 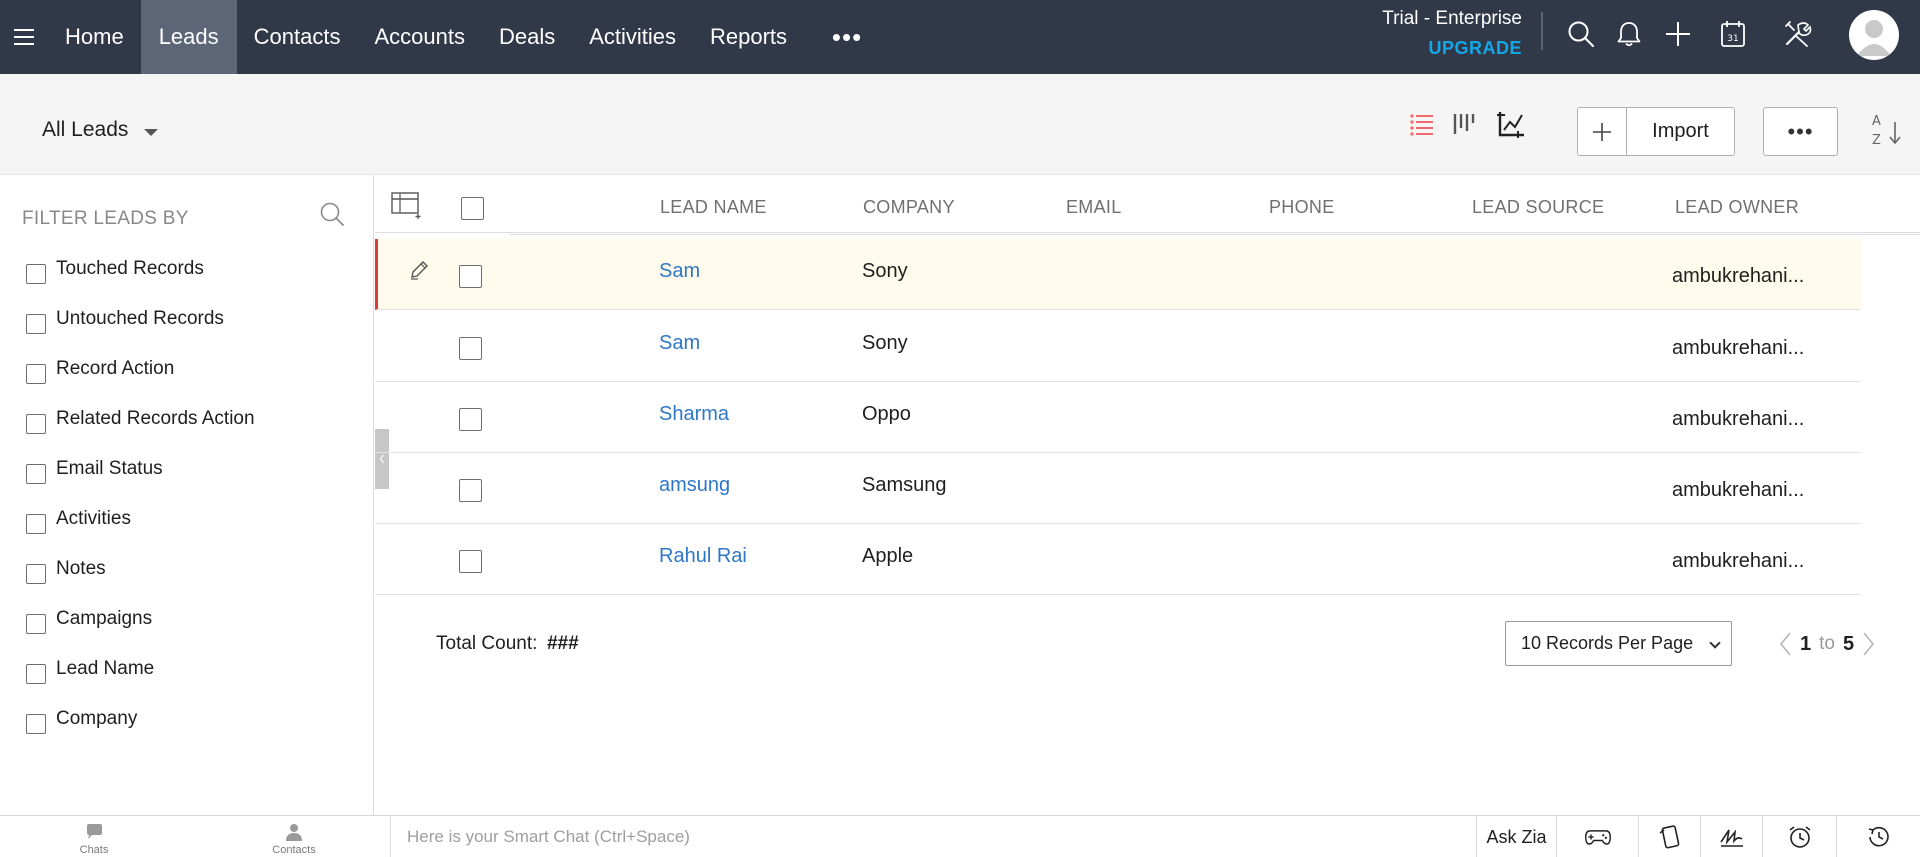 I want to click on phone-icon, so click(x=1669, y=836).